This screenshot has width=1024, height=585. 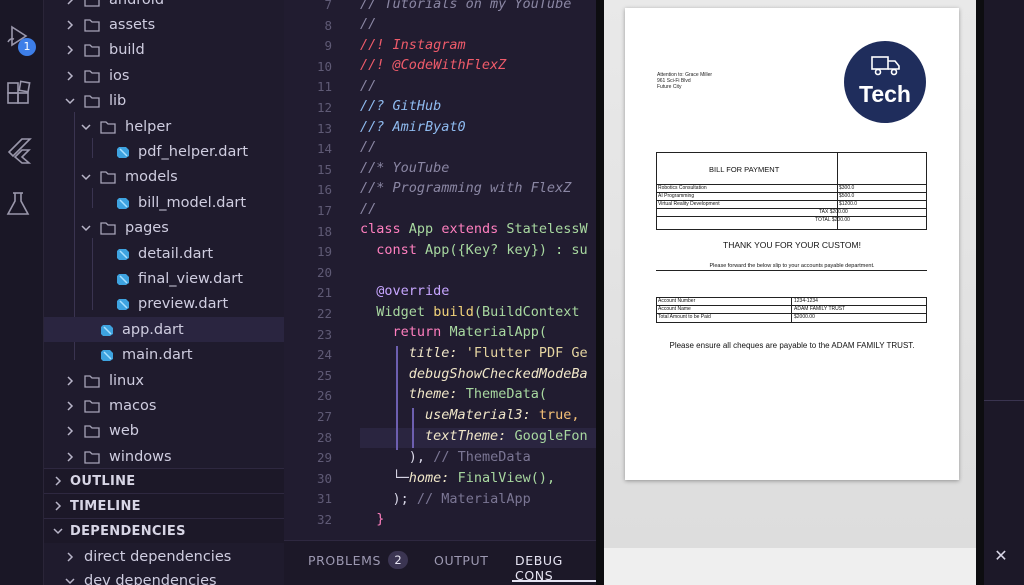 What do you see at coordinates (190, 278) in the screenshot?
I see `tree-item-label: final_view.dart` at bounding box center [190, 278].